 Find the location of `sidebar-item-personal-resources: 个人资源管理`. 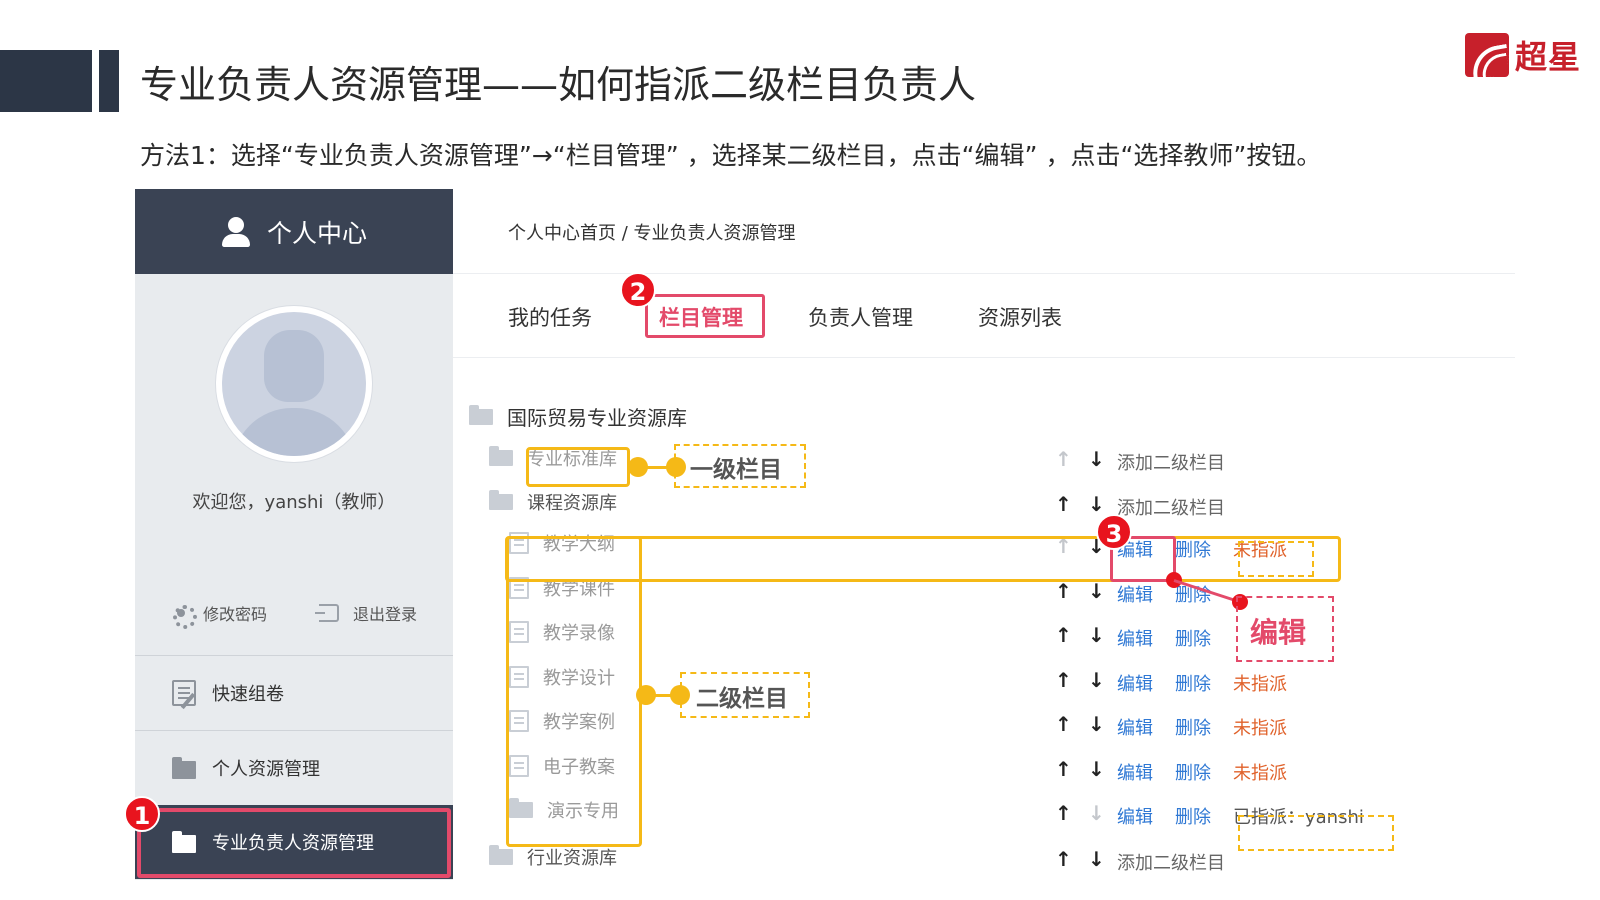

sidebar-item-personal-resources: 个人资源管理 is located at coordinates (294, 767).